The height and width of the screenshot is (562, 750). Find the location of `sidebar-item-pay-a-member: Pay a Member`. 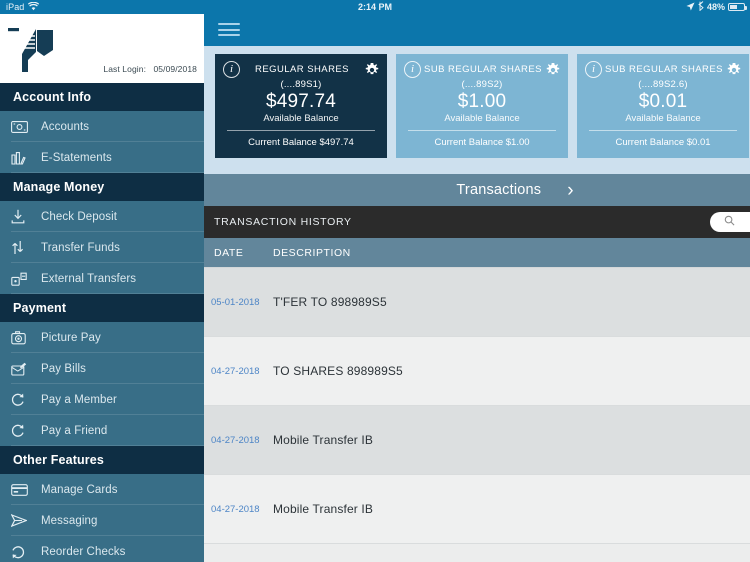

sidebar-item-pay-a-member: Pay a Member is located at coordinates (102, 399).